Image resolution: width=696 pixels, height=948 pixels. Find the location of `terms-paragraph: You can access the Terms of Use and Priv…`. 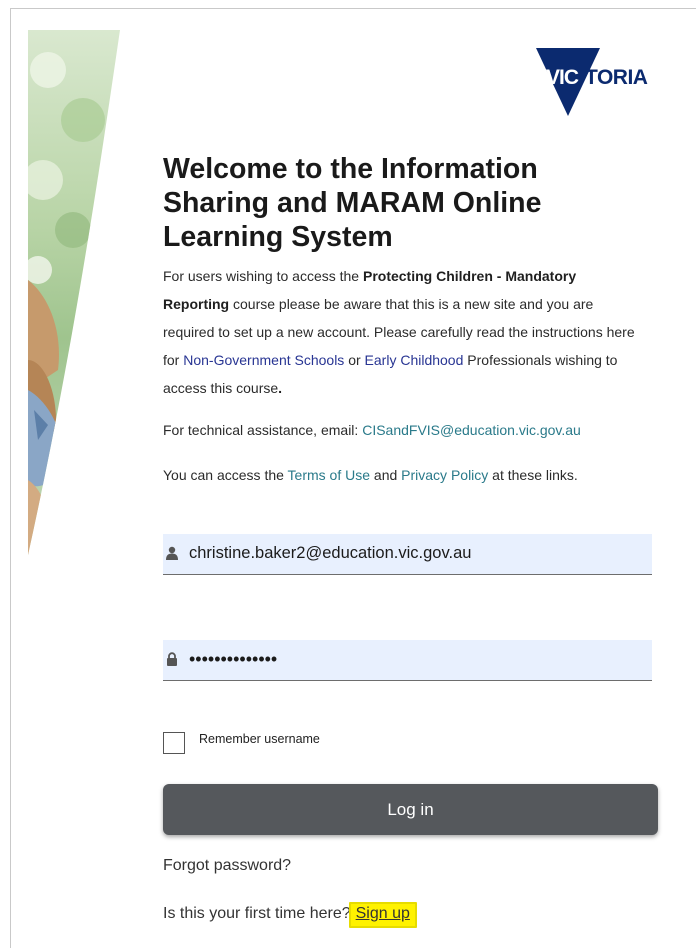

terms-paragraph: You can access the Terms of Use and Priv… is located at coordinates (370, 475).